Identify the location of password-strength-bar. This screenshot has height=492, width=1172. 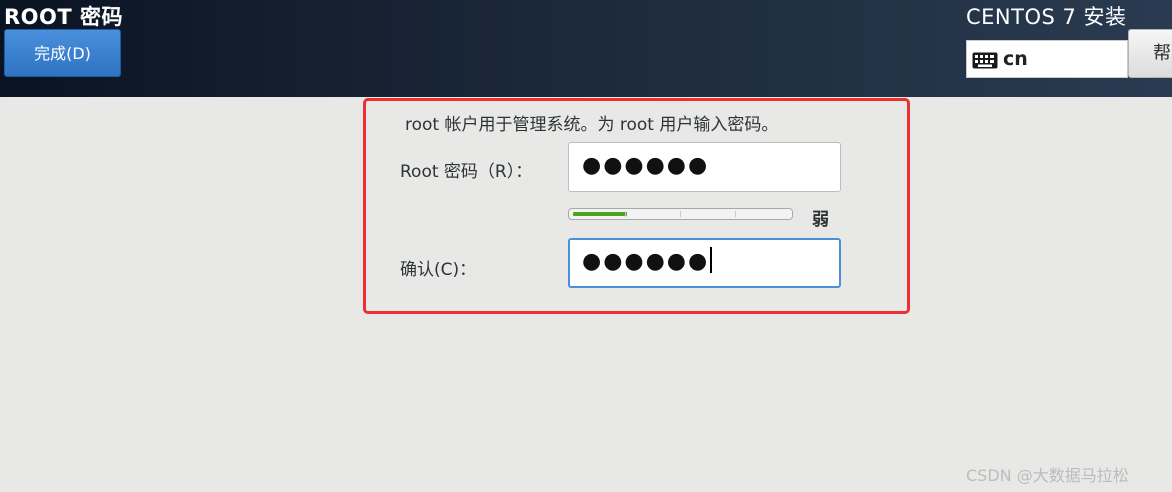
(680, 214).